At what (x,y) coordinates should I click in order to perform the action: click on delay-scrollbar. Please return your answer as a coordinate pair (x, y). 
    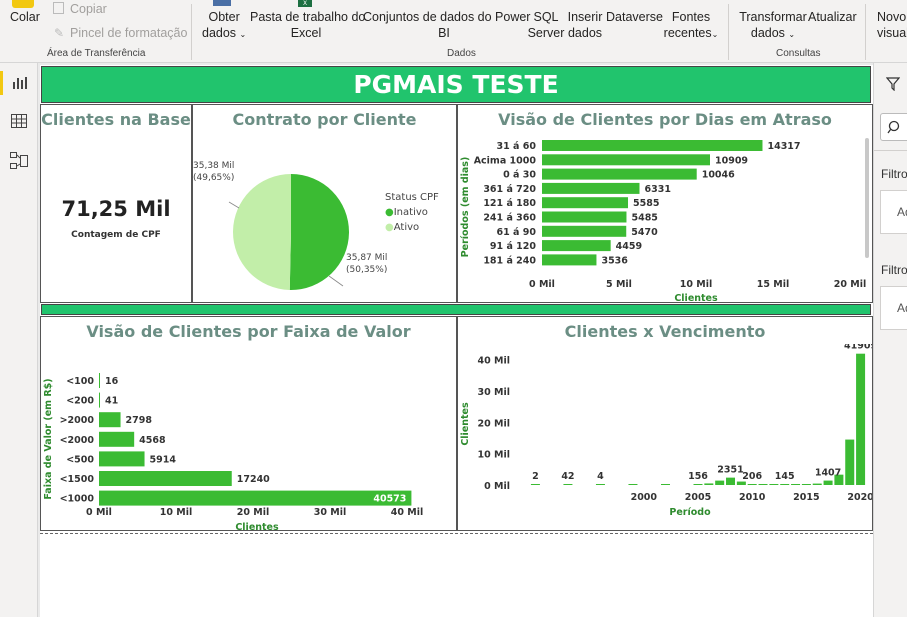
    Looking at the image, I should click on (867, 198).